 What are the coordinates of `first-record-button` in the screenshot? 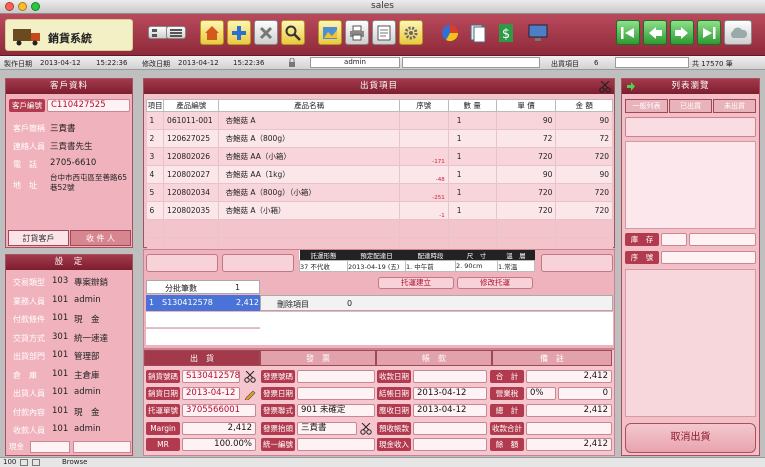 It's located at (628, 32).